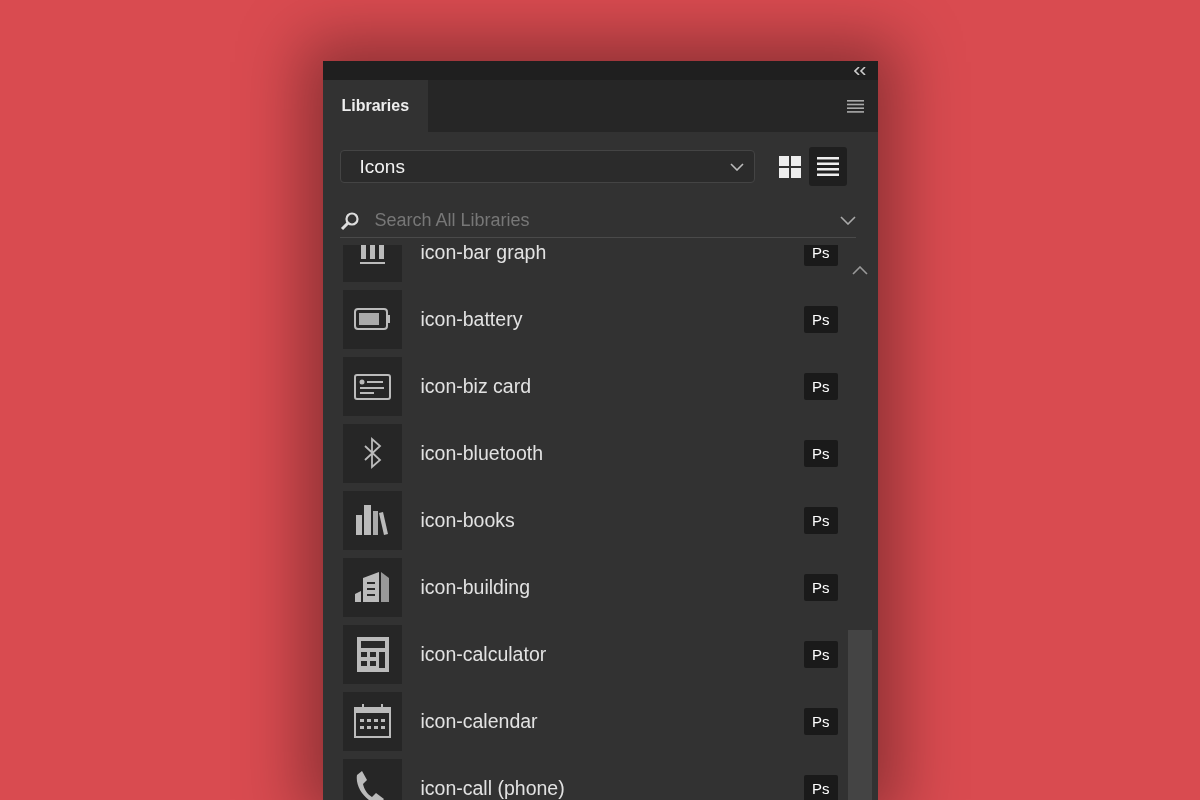  I want to click on calendar-icon, so click(372, 721).